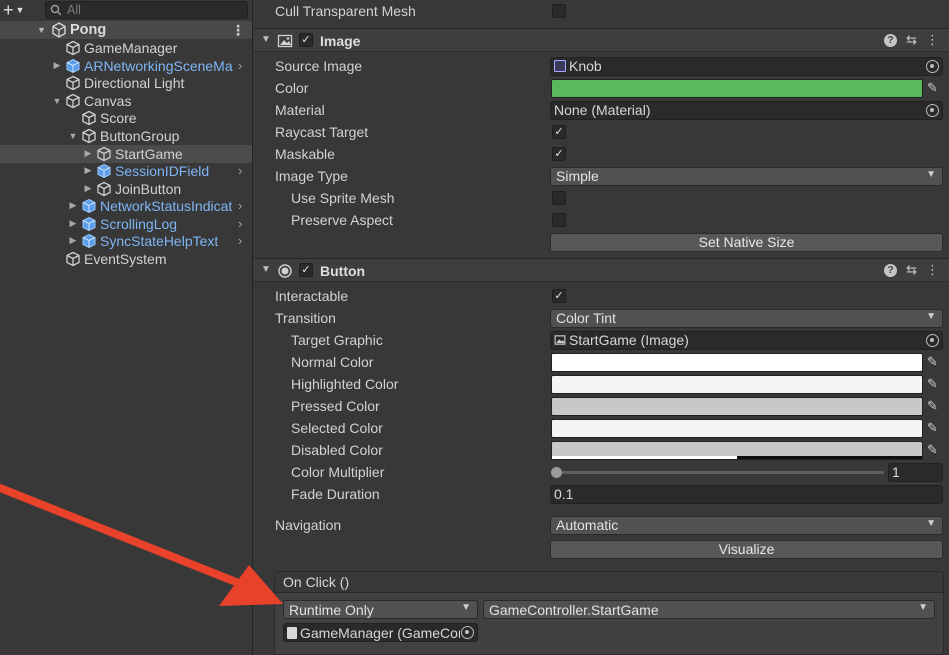 Image resolution: width=949 pixels, height=655 pixels. I want to click on cull-transparent-mesh-checkbox, so click(559, 11).